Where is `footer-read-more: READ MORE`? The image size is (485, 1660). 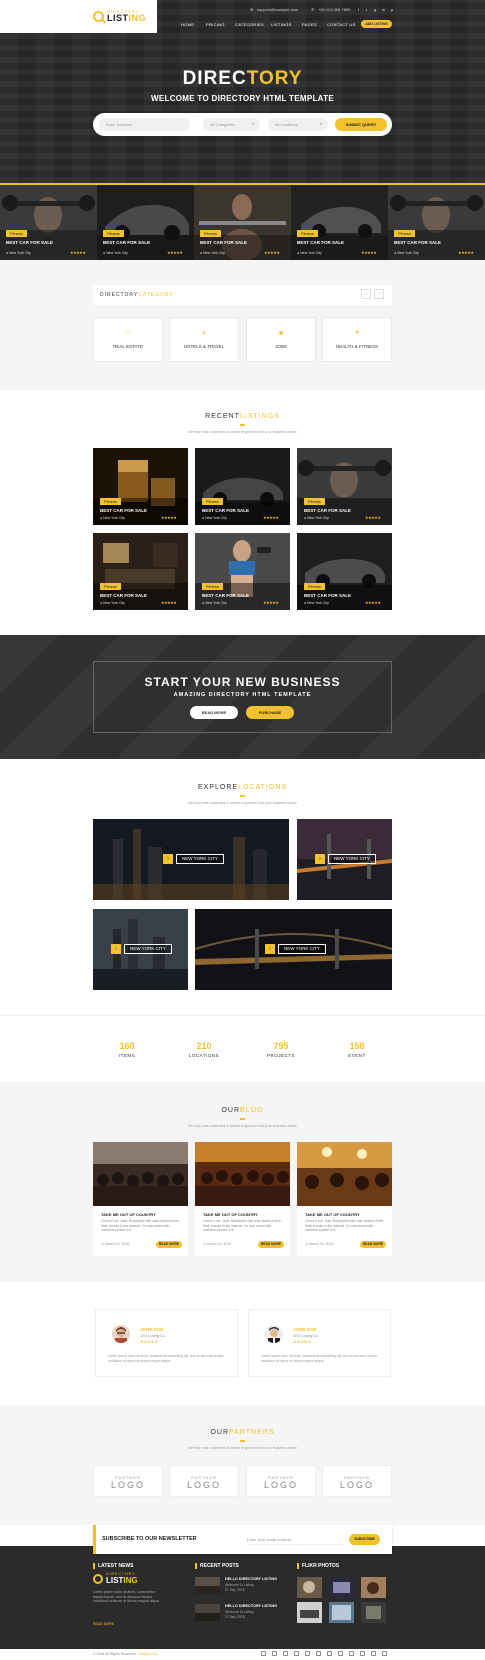 footer-read-more: READ MORE is located at coordinates (103, 1624).